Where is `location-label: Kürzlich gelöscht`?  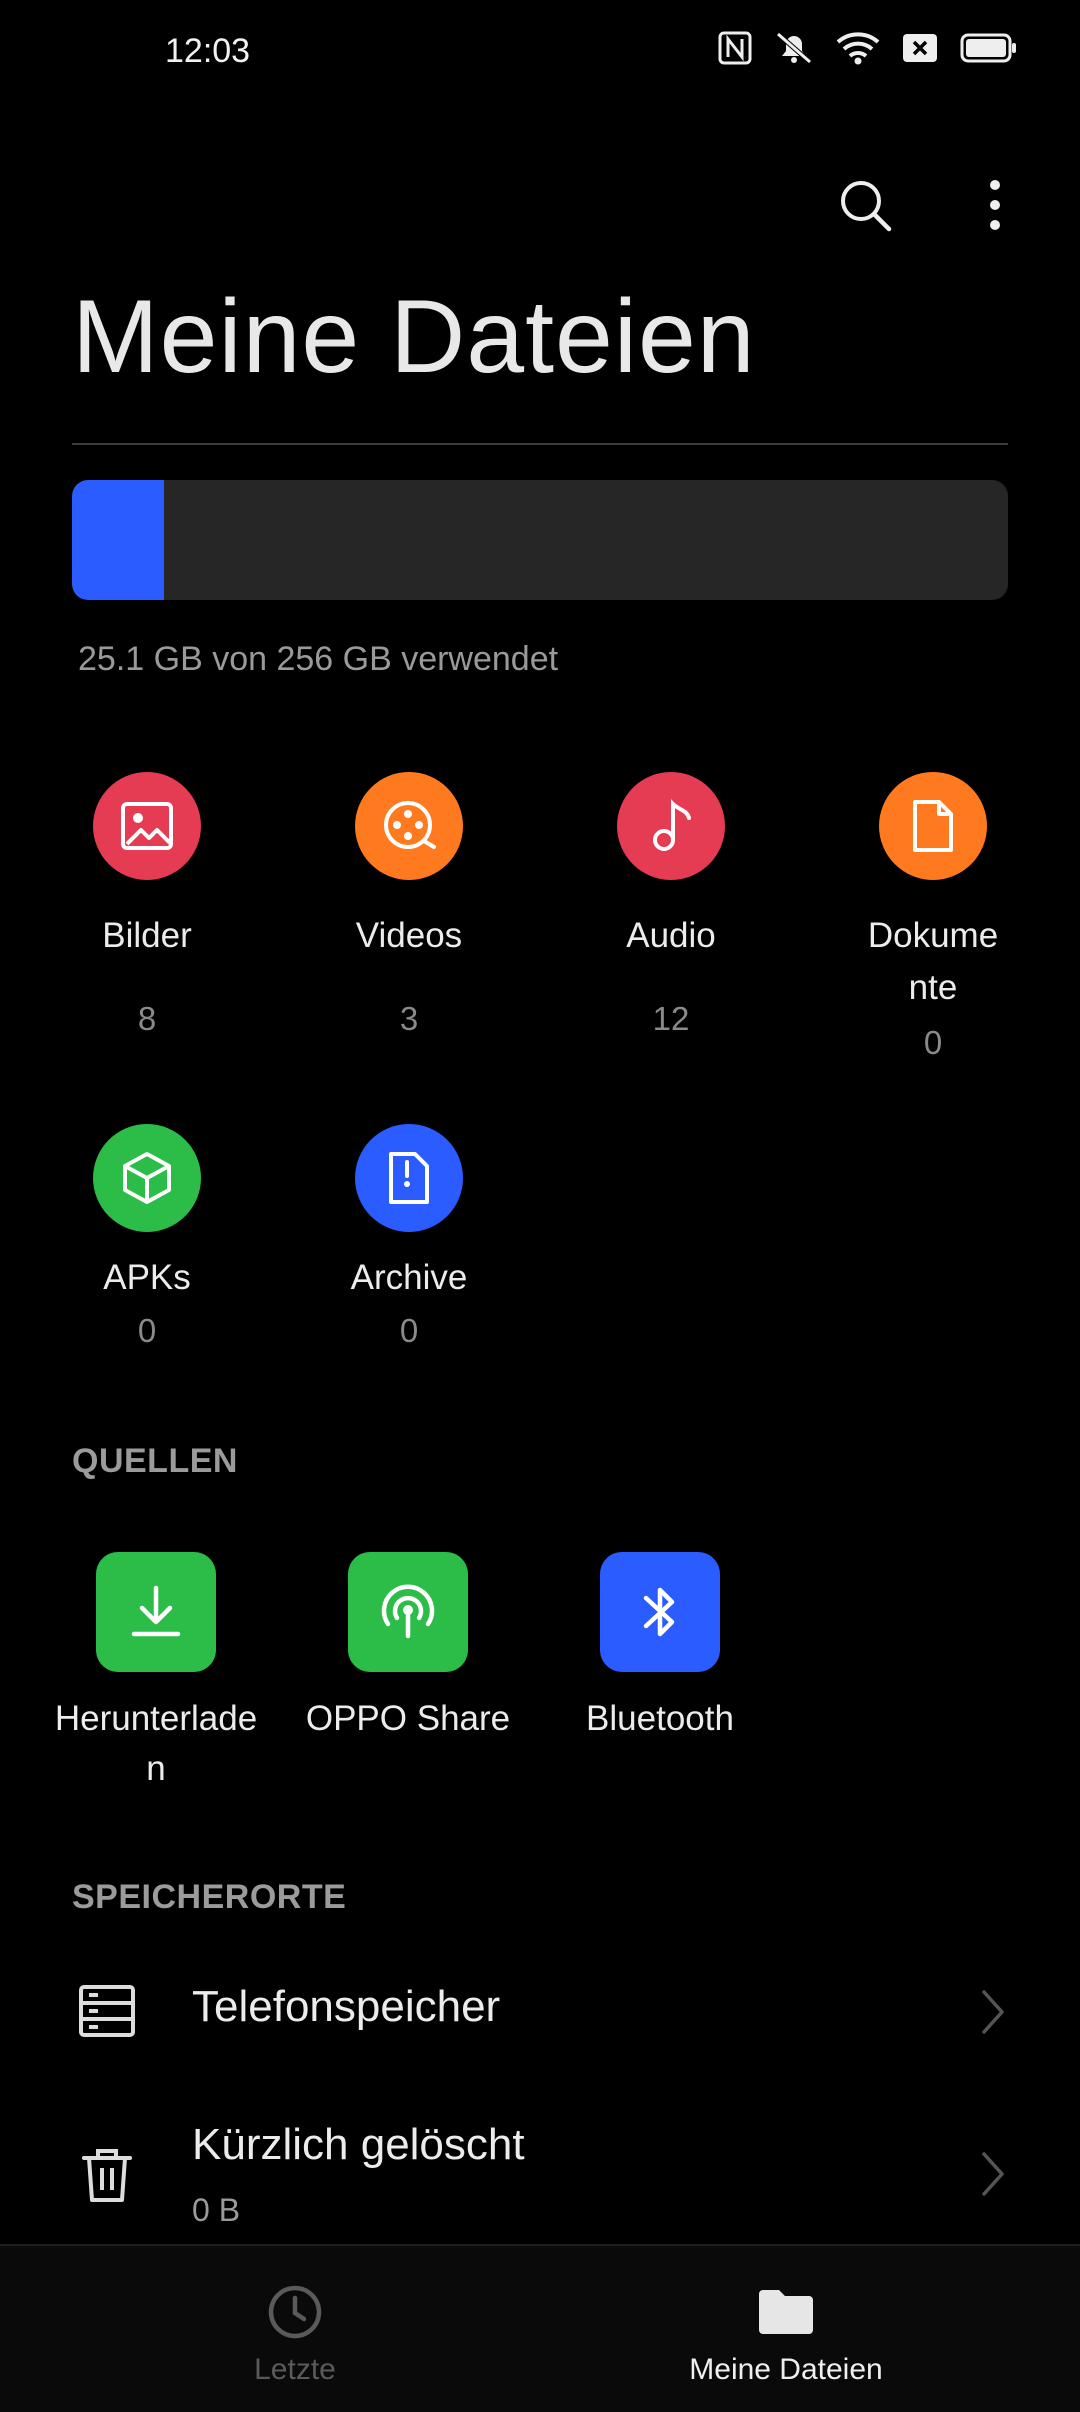
location-label: Kürzlich gelöscht is located at coordinates (358, 2144).